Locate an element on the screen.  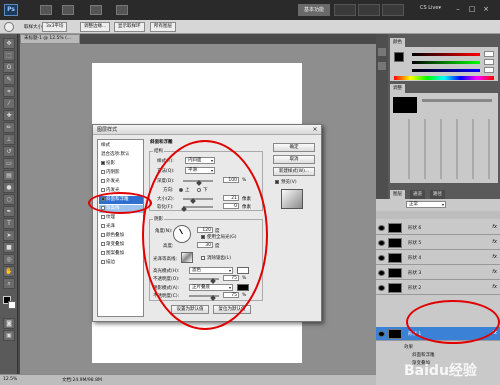
workspace-more-button is located at coordinates (393, 10).